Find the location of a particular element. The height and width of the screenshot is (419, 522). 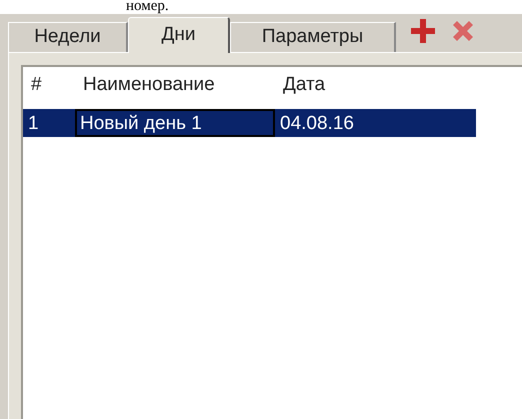

column-header: Наименование is located at coordinates (175, 85).